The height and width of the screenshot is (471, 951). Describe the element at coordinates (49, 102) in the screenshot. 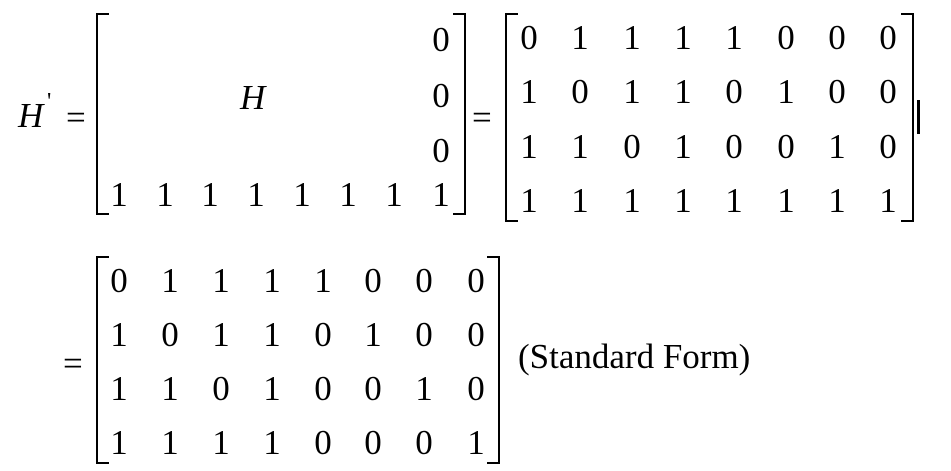

I see `prime-mark: '` at that location.